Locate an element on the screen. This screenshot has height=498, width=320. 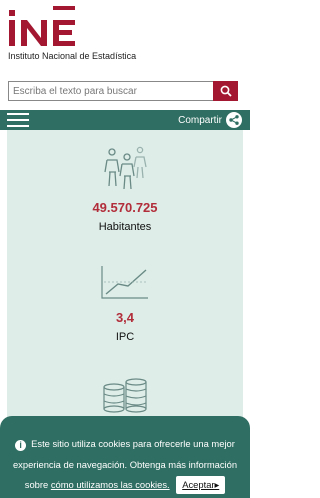
accept-cookies-button: Aceptar▸ is located at coordinates (201, 485).